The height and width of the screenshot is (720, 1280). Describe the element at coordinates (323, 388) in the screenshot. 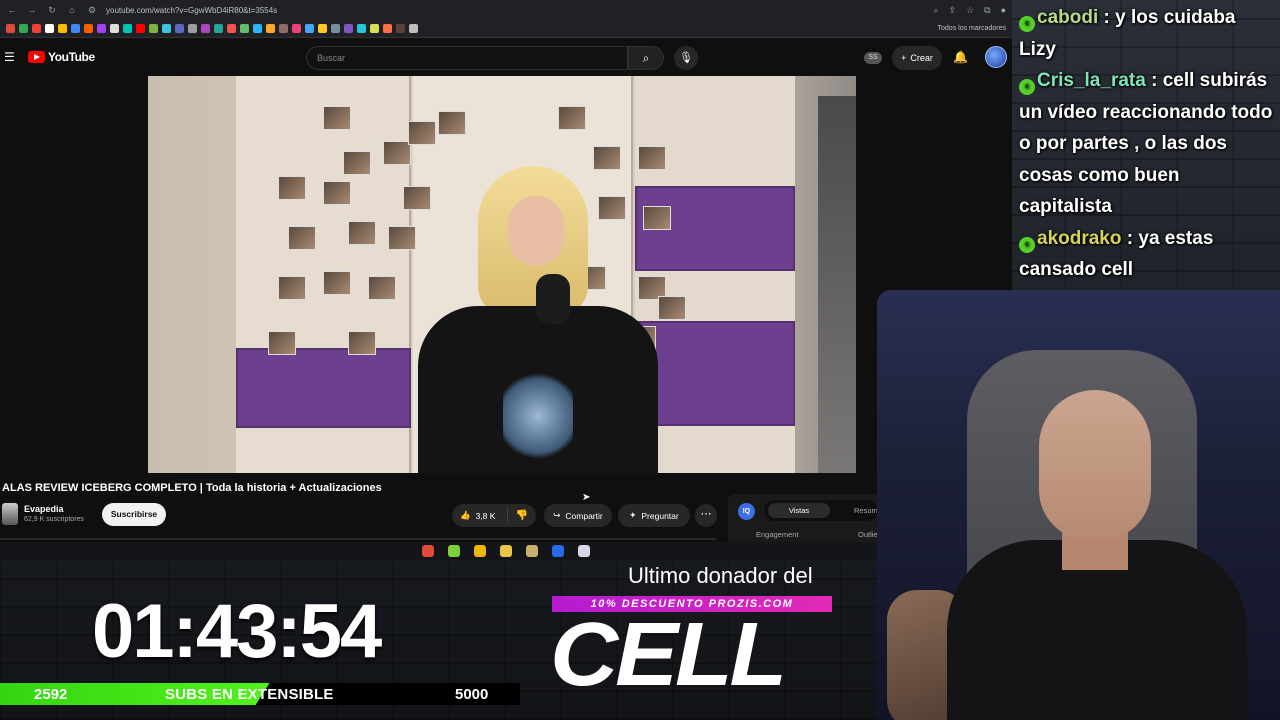

I see `purple-drawer` at that location.